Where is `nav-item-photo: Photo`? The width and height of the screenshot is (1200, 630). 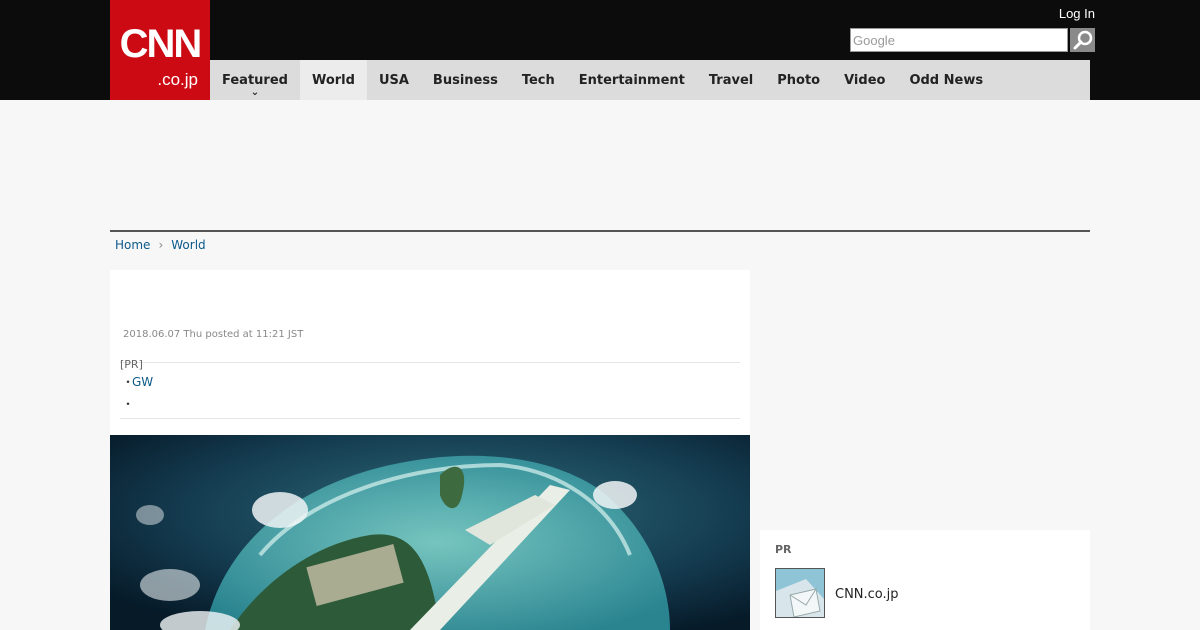 nav-item-photo: Photo is located at coordinates (798, 80).